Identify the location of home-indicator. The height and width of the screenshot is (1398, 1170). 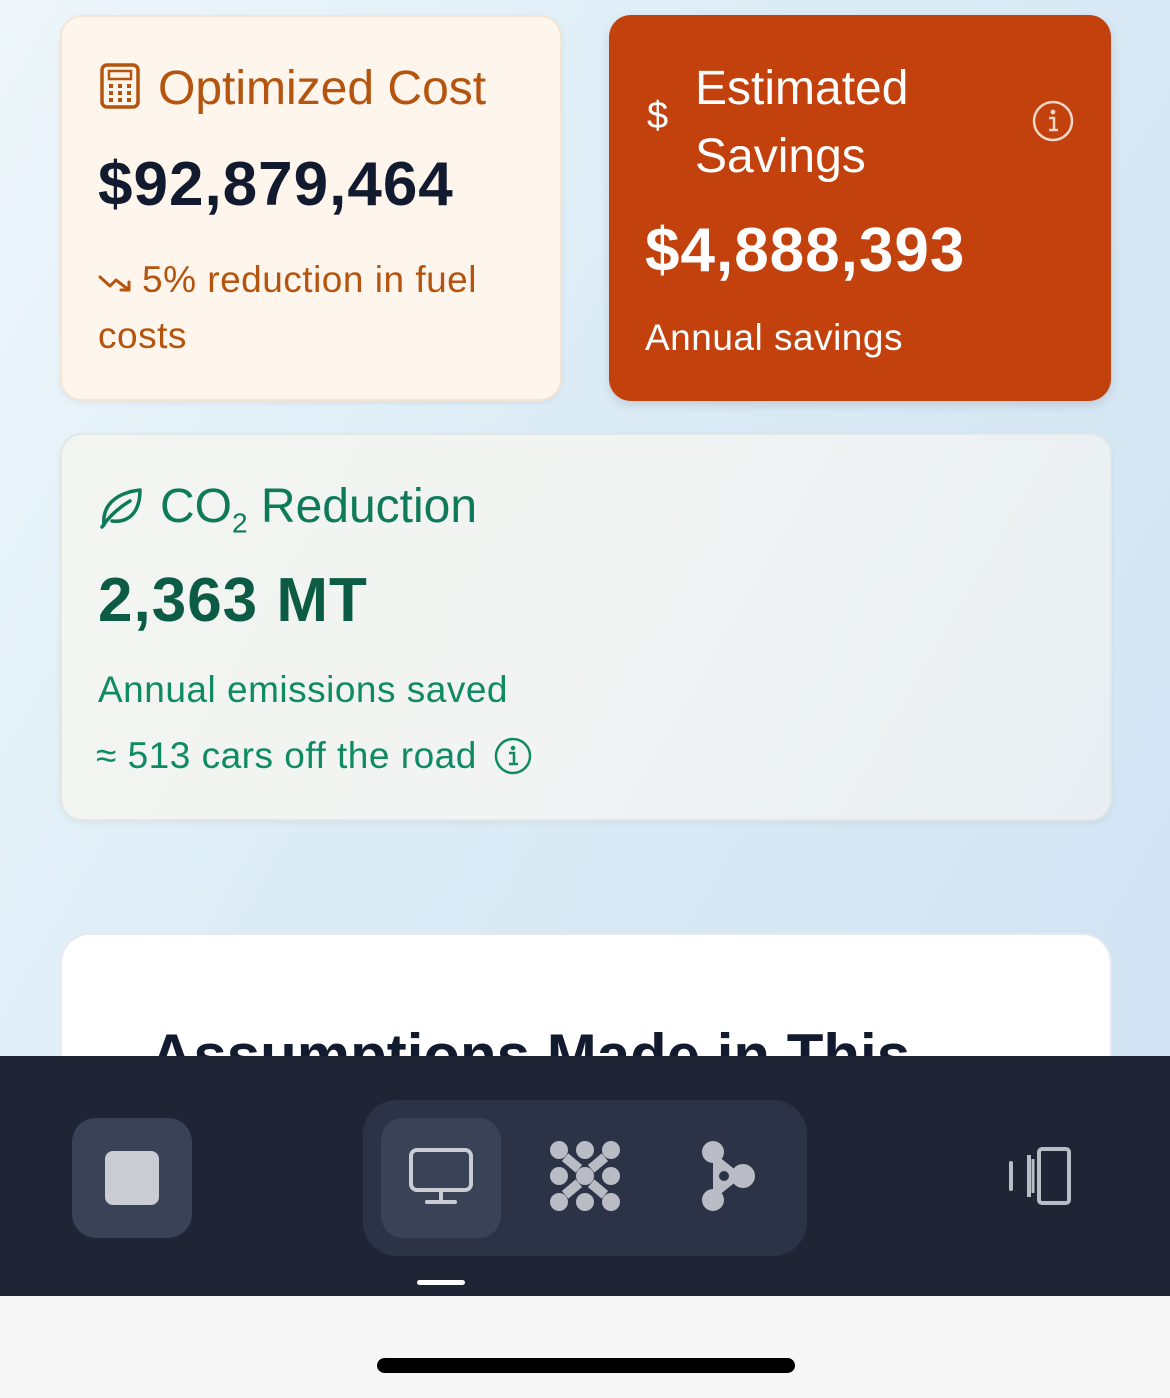
(586, 1365).